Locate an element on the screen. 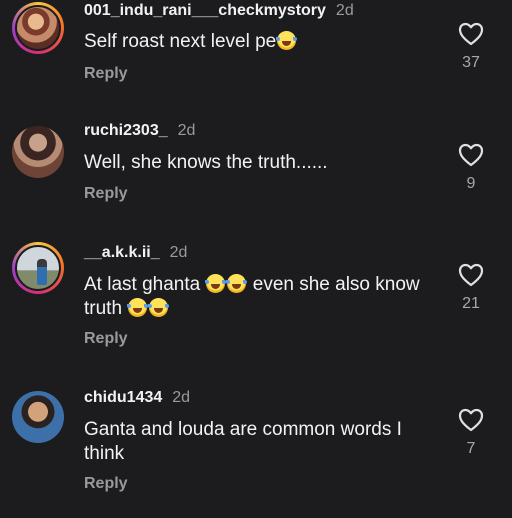 The width and height of the screenshot is (512, 518). comment-username: chidu1434 2d is located at coordinates (137, 398).